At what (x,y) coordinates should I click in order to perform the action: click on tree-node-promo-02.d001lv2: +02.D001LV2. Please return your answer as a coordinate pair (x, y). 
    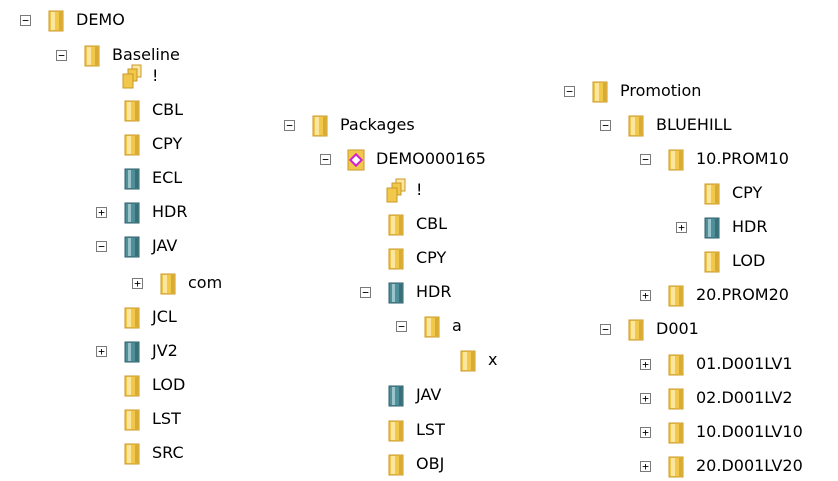
    Looking at the image, I should click on (716, 398).